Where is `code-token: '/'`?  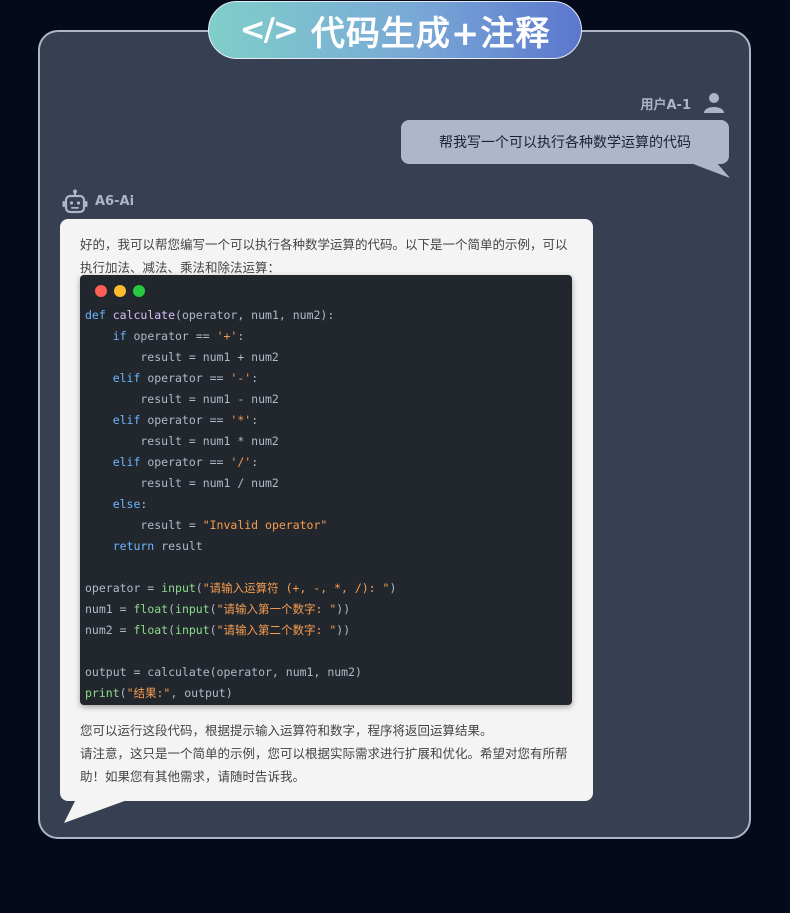 code-token: '/' is located at coordinates (241, 462).